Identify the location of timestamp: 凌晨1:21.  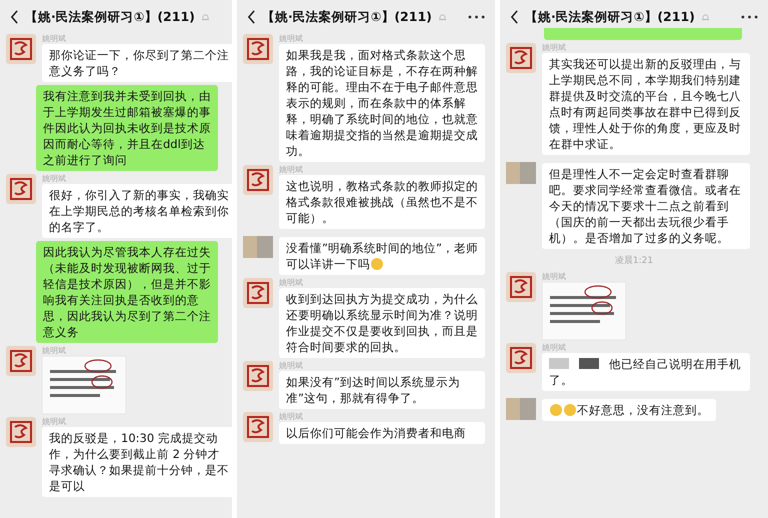
(634, 261).